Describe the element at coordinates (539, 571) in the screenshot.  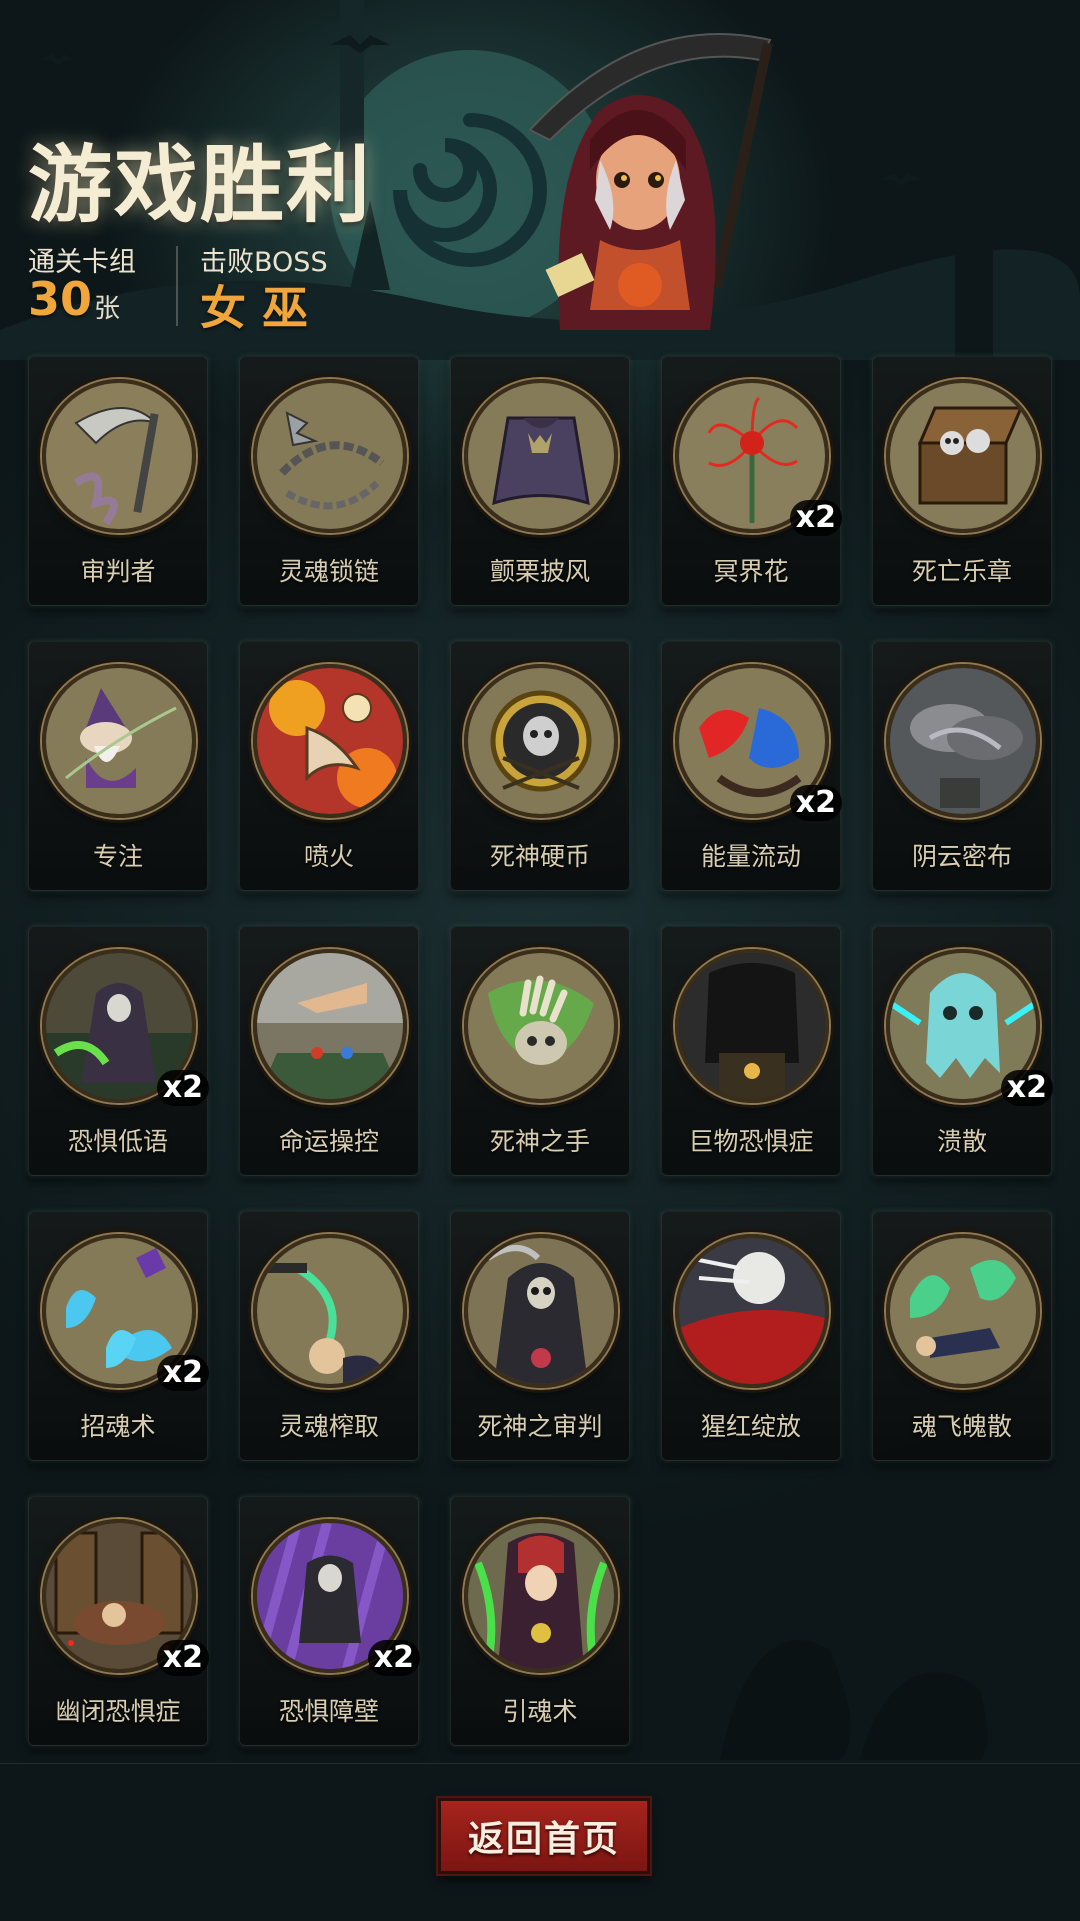
I see `card-name: 颤栗披风` at that location.